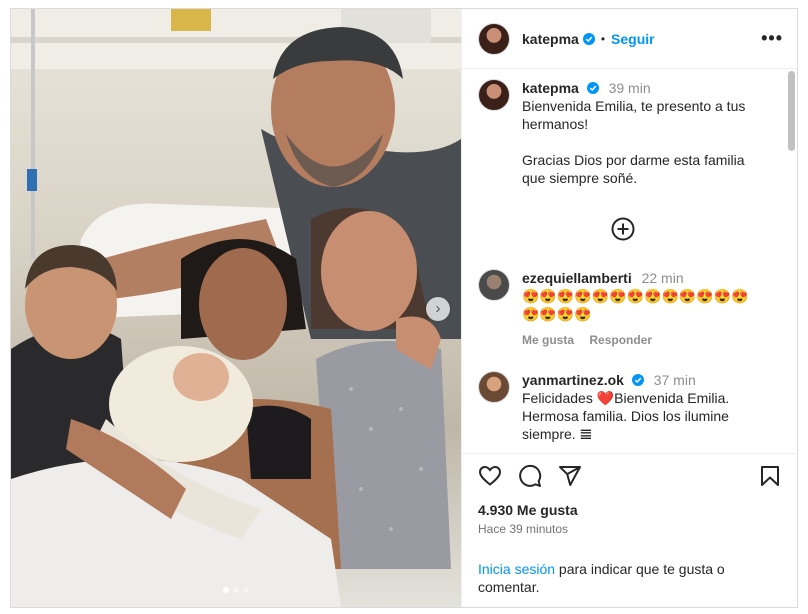  I want to click on post-header: katepma • Seguir •••, so click(629, 39).